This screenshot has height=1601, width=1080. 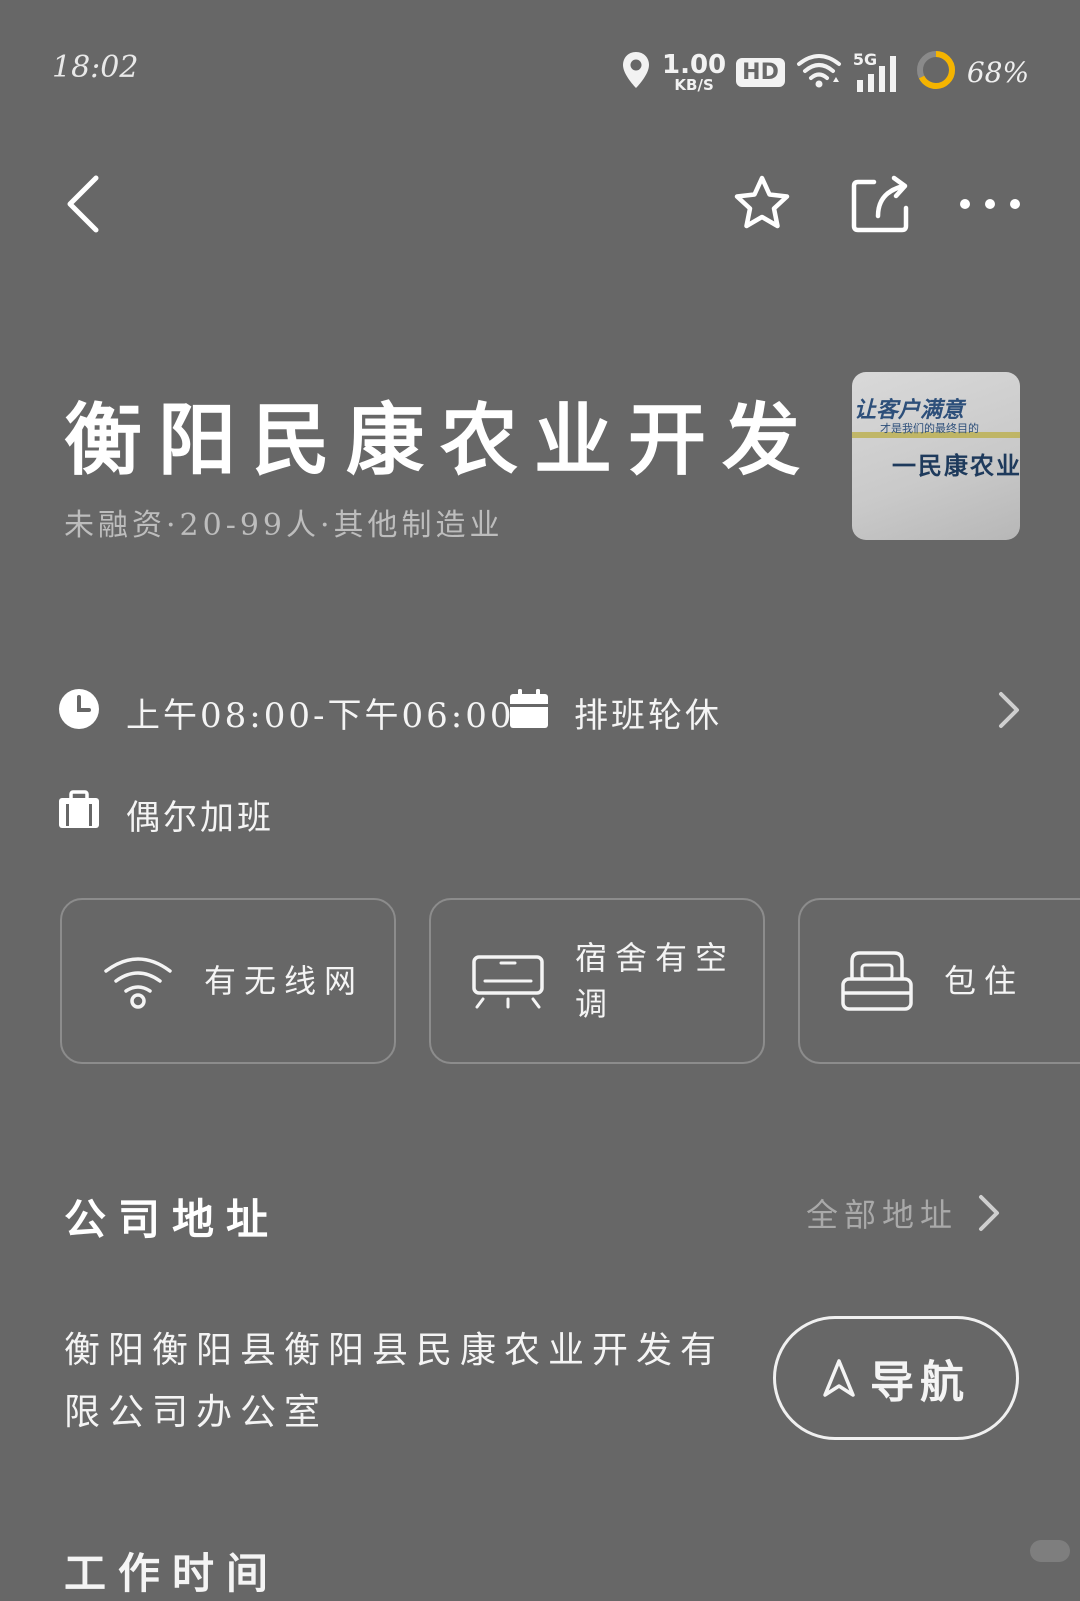 I want to click on benefit-card-wifi: 有无线网, so click(x=228, y=981).